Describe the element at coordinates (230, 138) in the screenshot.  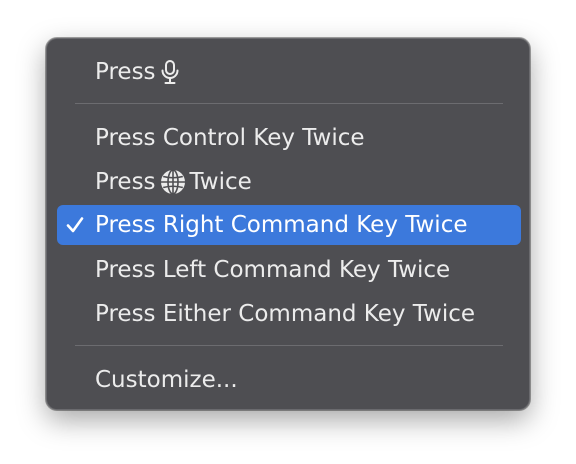
I see `menu-item-label: Press Control Key Twice` at that location.